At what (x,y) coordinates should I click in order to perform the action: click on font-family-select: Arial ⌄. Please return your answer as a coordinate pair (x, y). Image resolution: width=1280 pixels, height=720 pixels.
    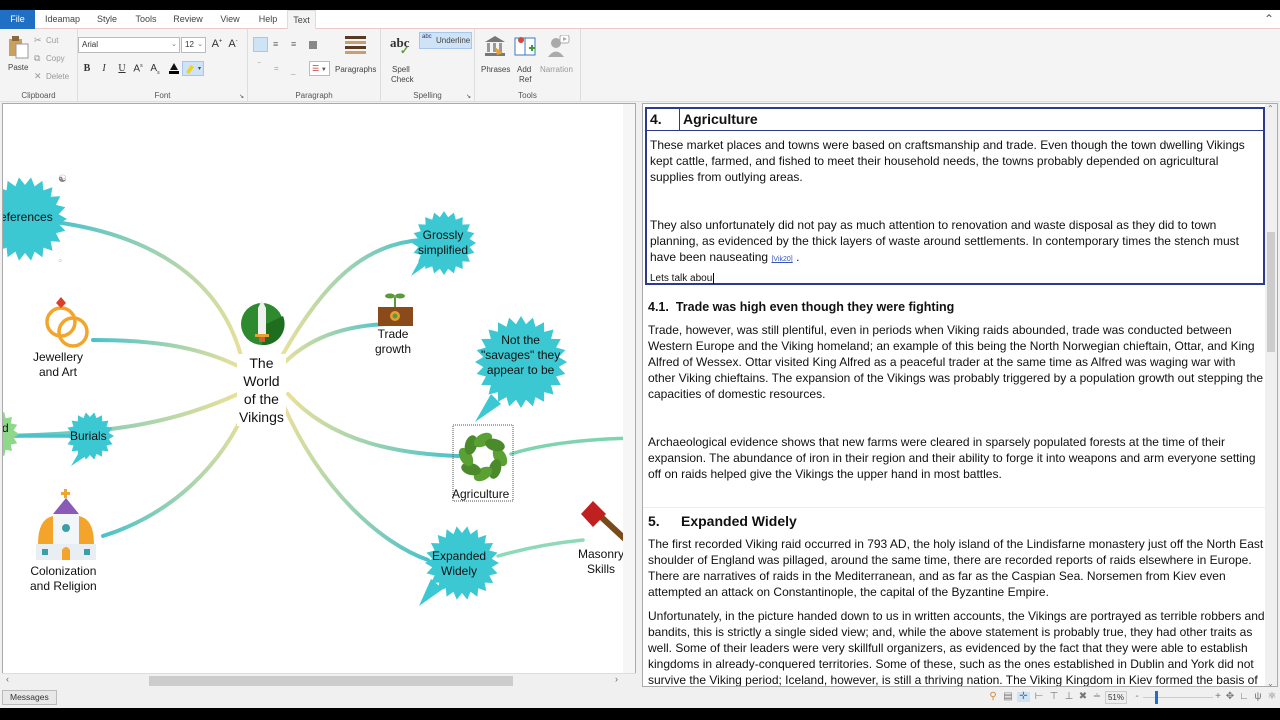
    Looking at the image, I should click on (129, 45).